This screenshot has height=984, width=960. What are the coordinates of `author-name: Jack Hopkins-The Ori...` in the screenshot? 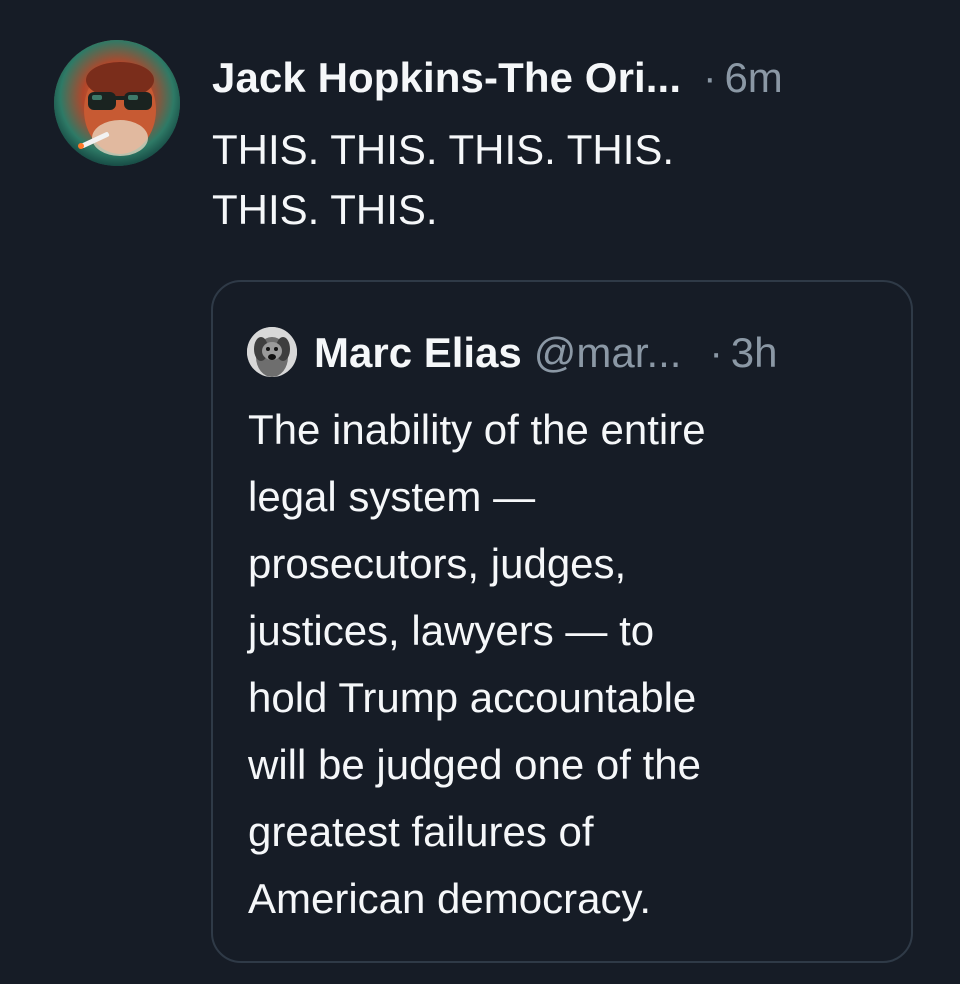 It's located at (446, 78).